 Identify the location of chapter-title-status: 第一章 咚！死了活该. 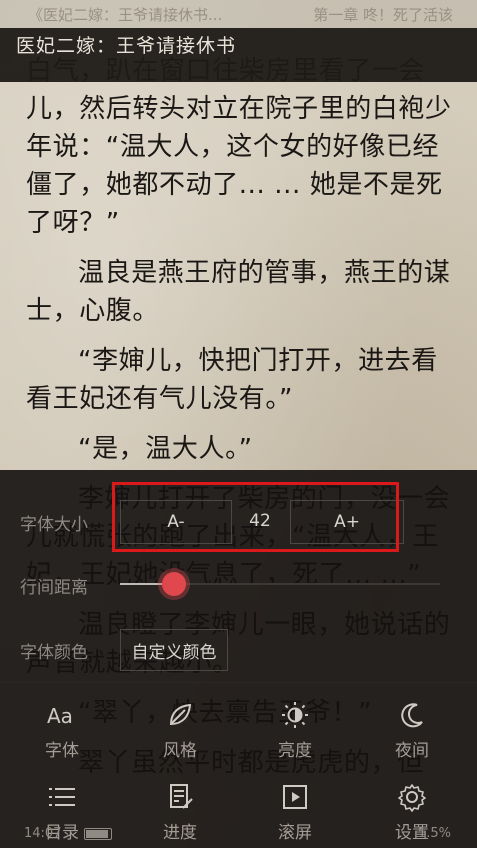
(383, 15).